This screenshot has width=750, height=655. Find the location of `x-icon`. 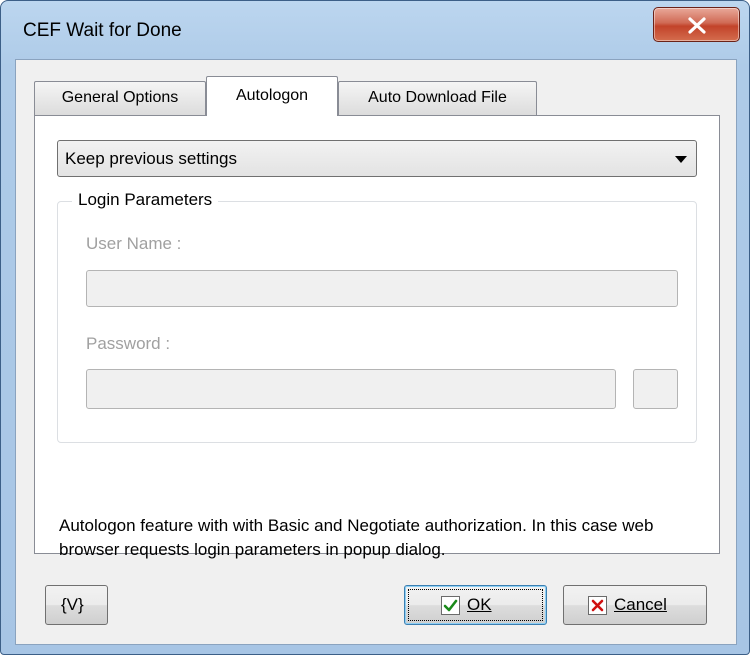

x-icon is located at coordinates (597, 605).